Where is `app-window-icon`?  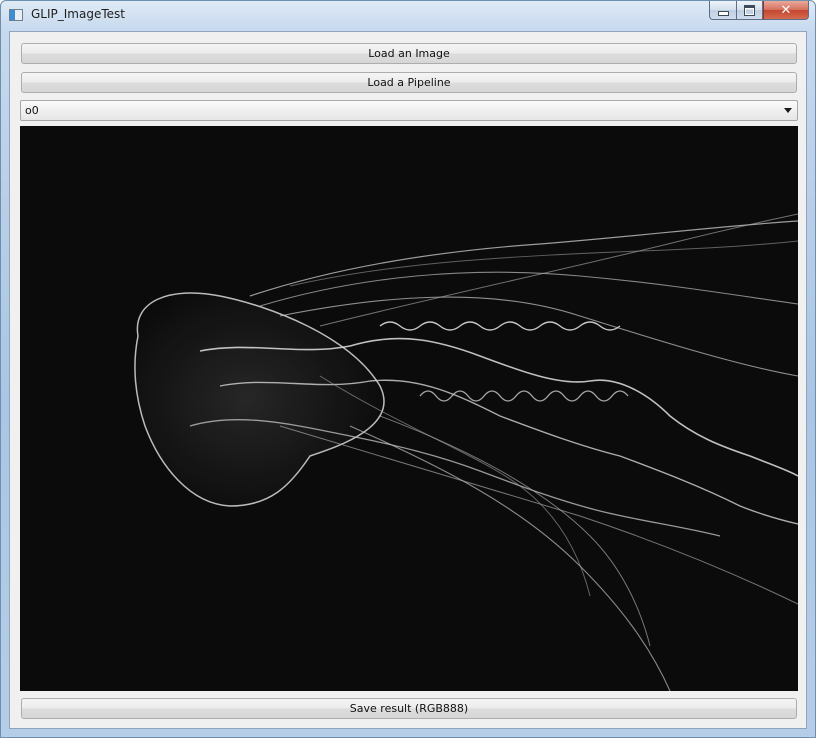 app-window-icon is located at coordinates (16, 15).